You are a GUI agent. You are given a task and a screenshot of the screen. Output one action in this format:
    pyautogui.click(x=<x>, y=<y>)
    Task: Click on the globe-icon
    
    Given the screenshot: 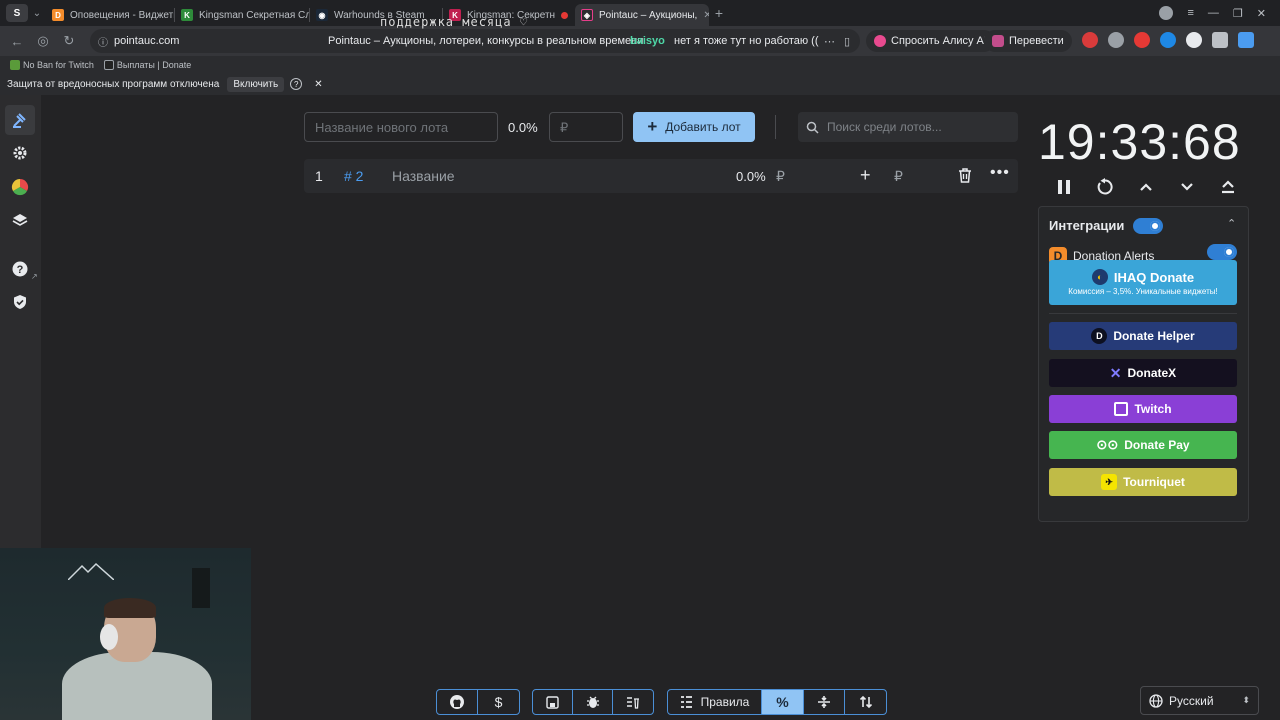 What is the action you would take?
    pyautogui.click(x=1116, y=40)
    